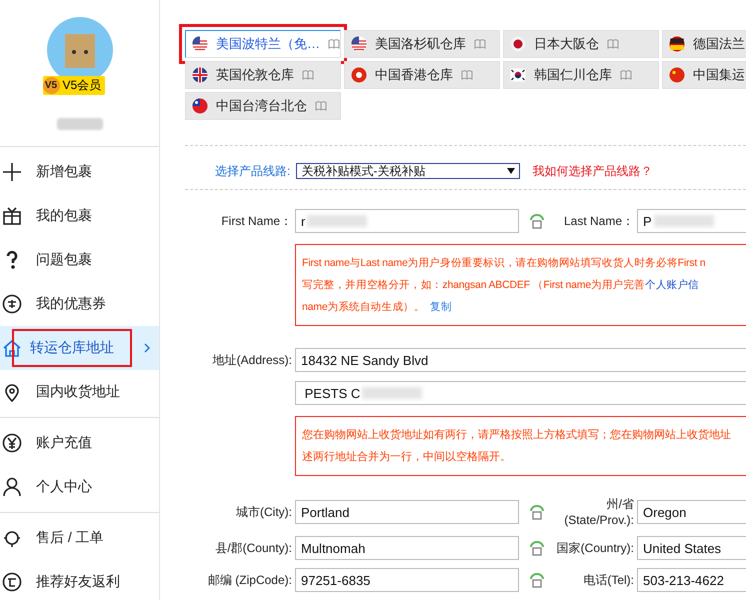 The image size is (746, 600). What do you see at coordinates (74, 85) in the screenshot?
I see `member-badge: V5 V5会员` at bounding box center [74, 85].